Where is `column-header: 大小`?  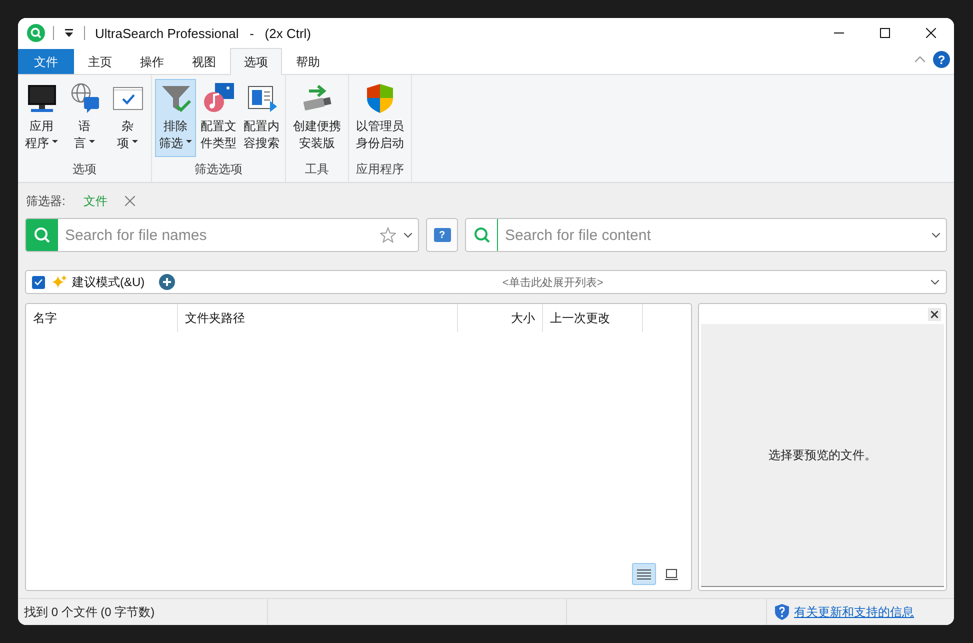 column-header: 大小 is located at coordinates (500, 318).